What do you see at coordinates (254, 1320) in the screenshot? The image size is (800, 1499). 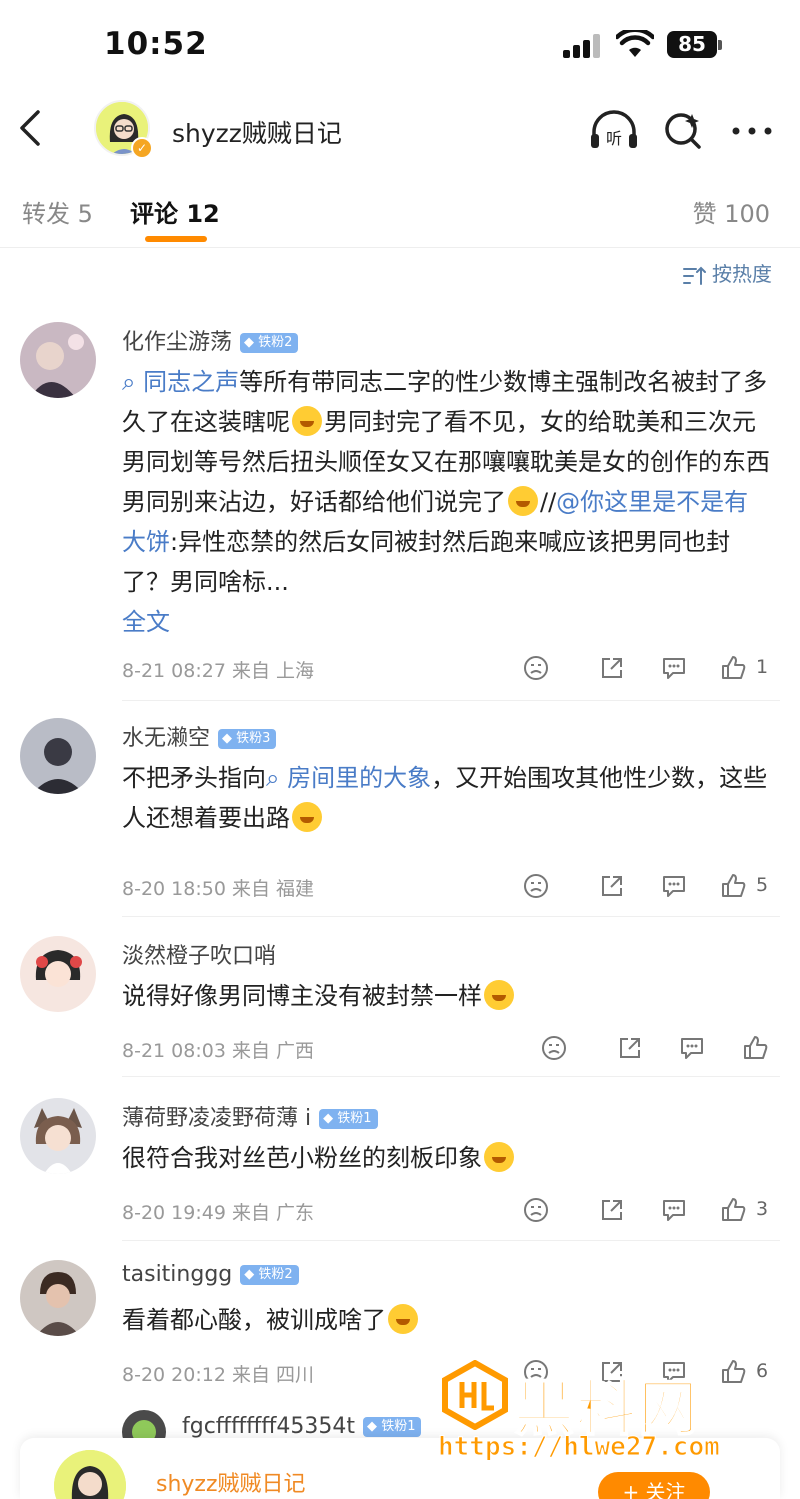 I see `comment-text-part: 看着都心酸，被训成啥了` at bounding box center [254, 1320].